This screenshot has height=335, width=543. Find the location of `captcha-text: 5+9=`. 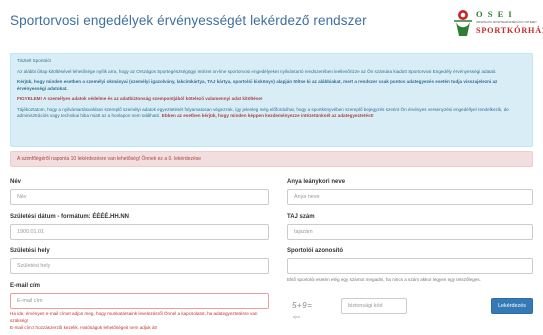

captcha-text: 5+9= is located at coordinates (302, 305).